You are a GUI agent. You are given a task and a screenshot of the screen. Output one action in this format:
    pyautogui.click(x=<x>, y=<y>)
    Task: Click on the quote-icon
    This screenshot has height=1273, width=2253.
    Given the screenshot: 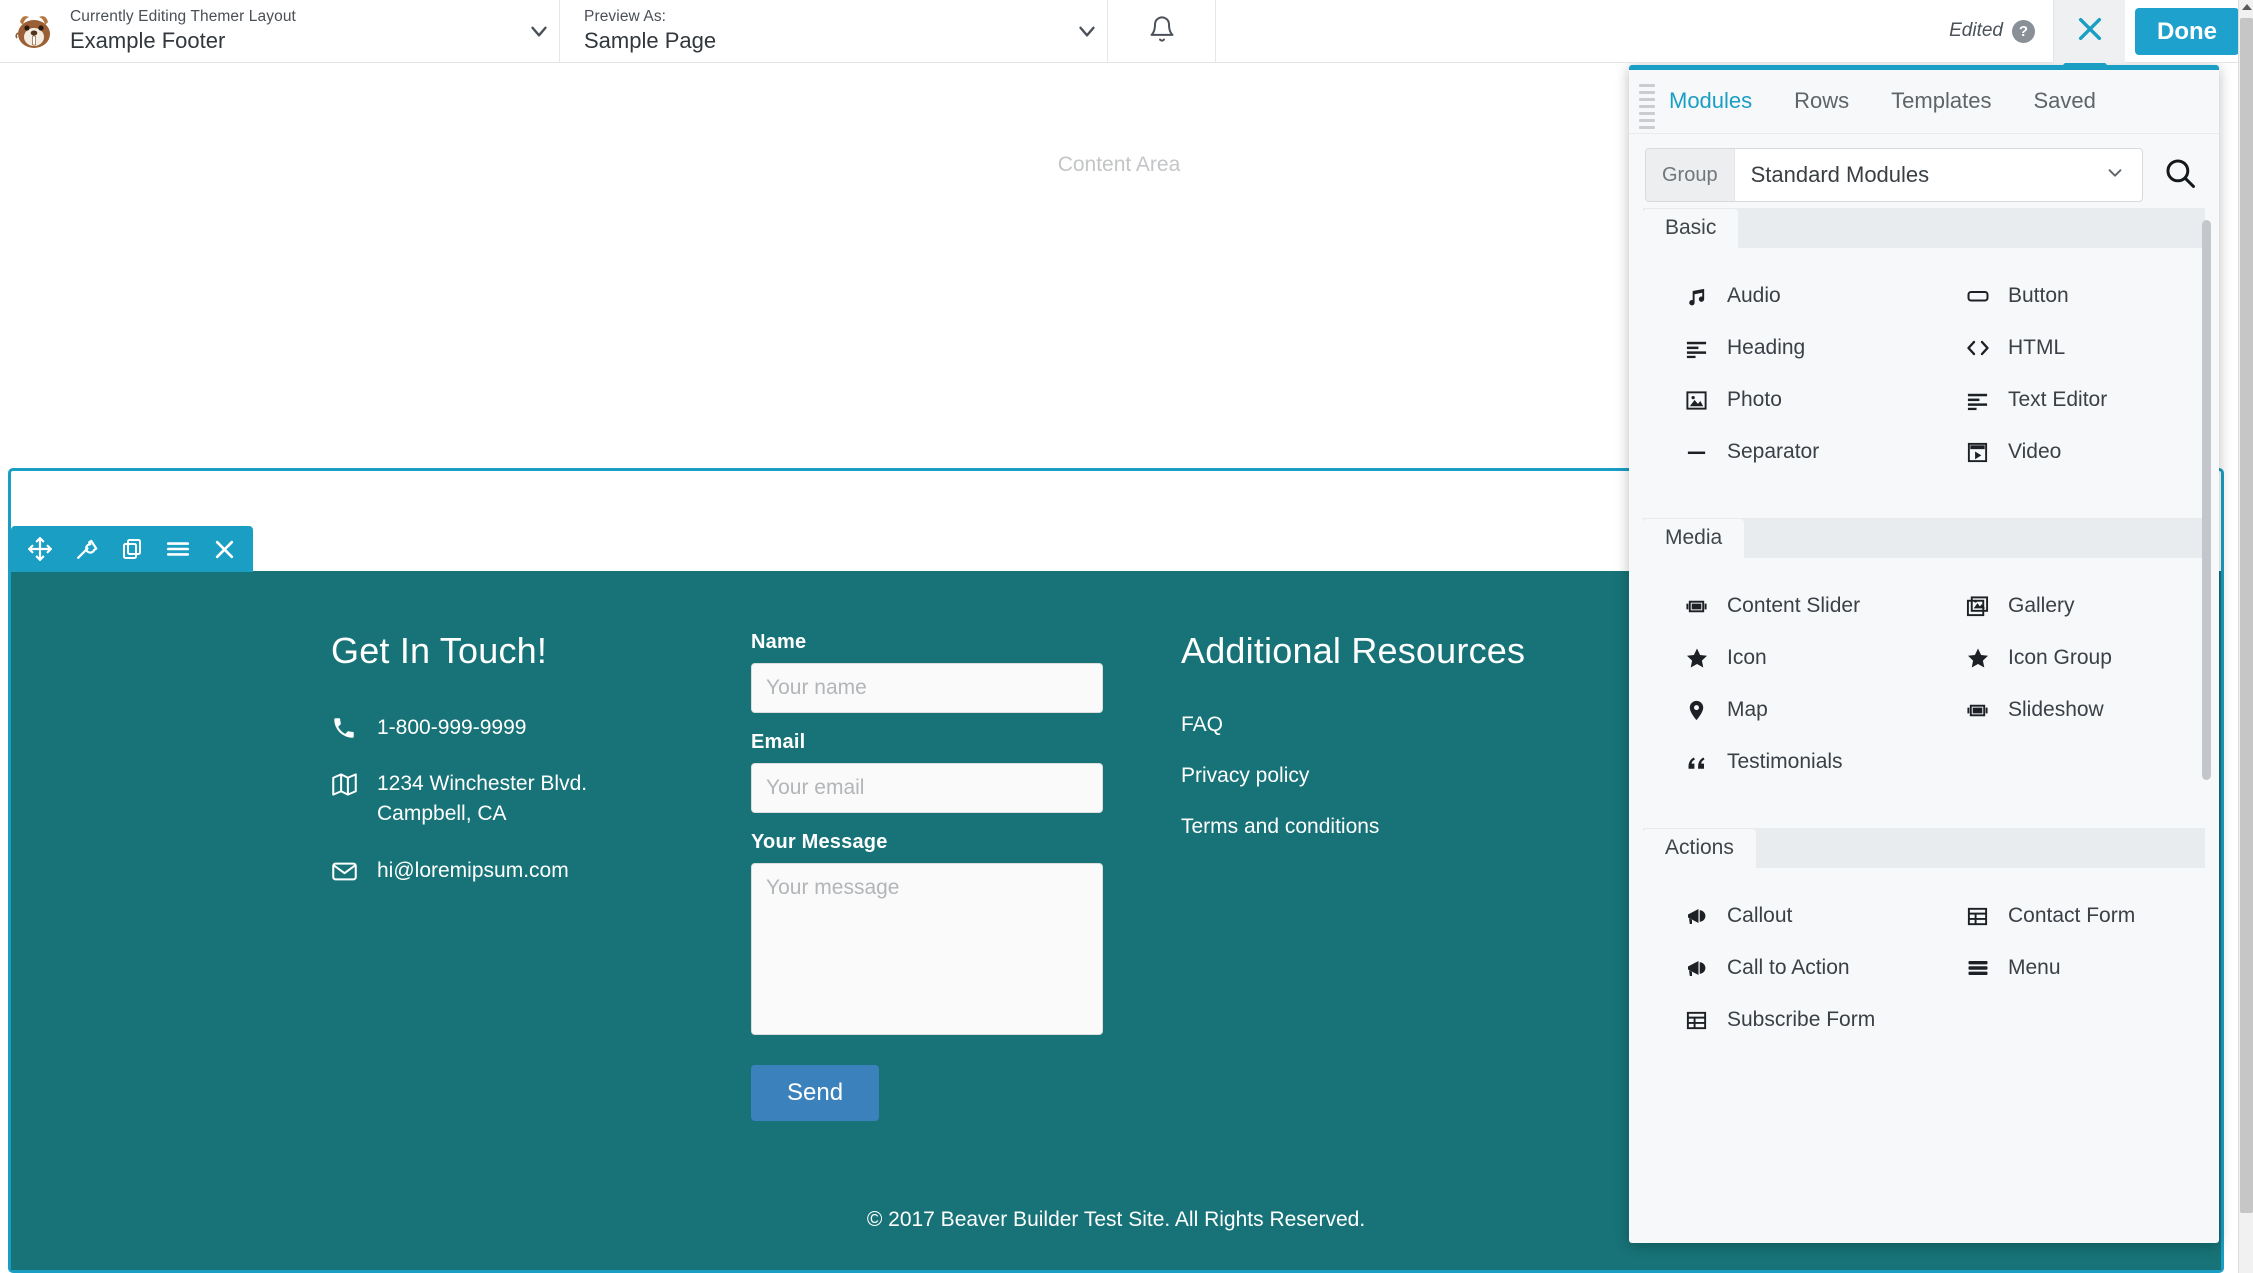 What is the action you would take?
    pyautogui.click(x=1706, y=762)
    